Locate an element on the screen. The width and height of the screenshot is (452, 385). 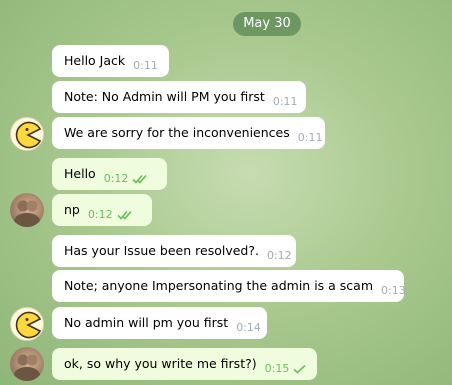
message-text: Hello is located at coordinates (80, 173).